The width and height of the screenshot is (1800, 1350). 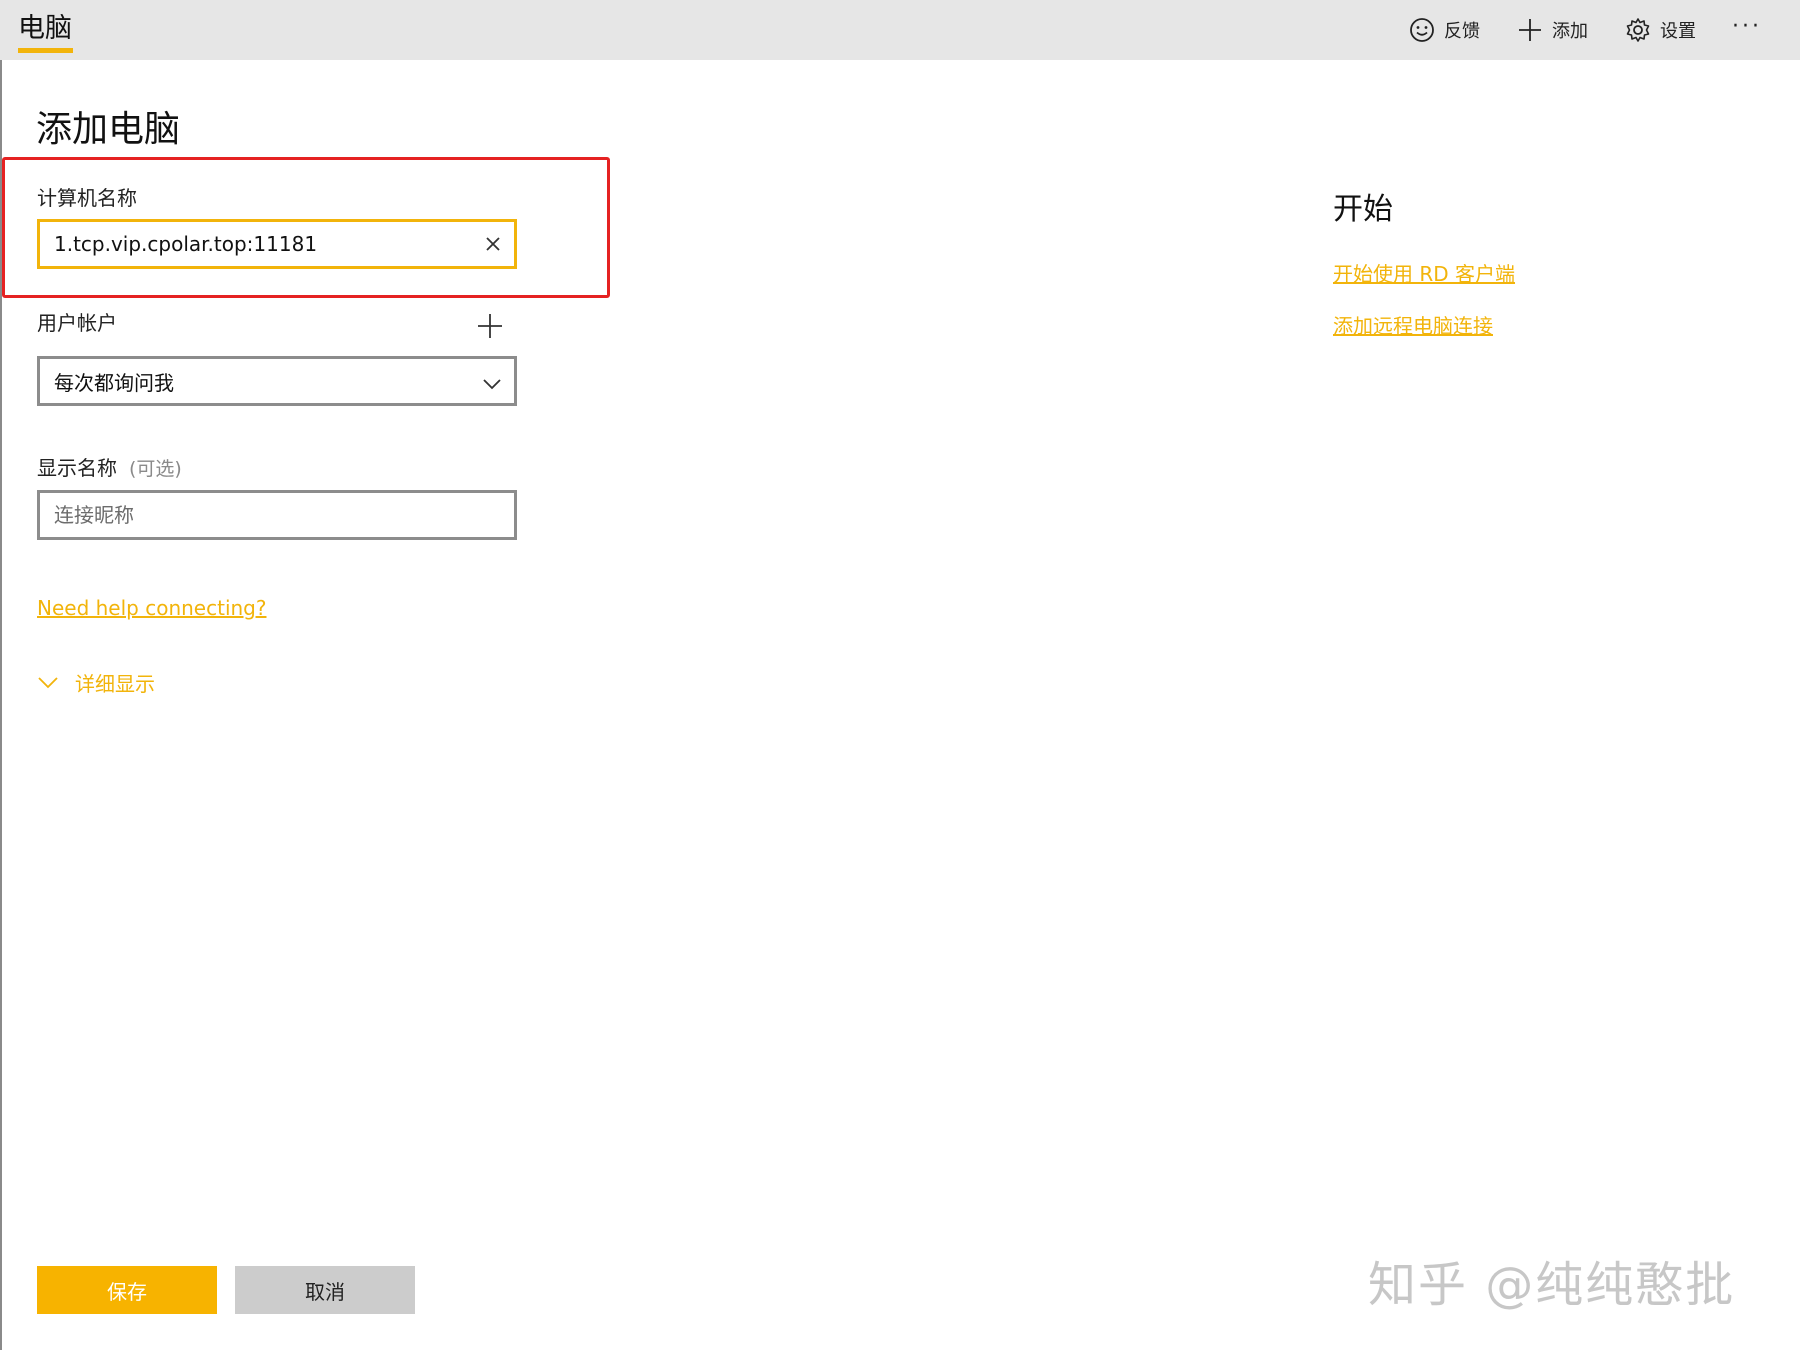 What do you see at coordinates (114, 382) in the screenshot?
I see `user-account-selected-value: 每次都询问我` at bounding box center [114, 382].